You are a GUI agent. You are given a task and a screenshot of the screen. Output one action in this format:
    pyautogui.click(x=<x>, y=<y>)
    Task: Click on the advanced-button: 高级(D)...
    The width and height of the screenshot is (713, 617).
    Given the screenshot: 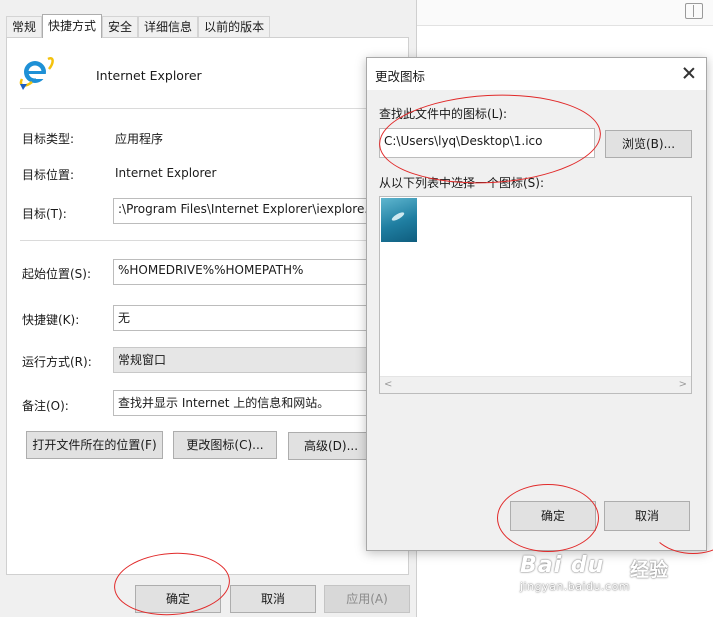 What is the action you would take?
    pyautogui.click(x=331, y=446)
    